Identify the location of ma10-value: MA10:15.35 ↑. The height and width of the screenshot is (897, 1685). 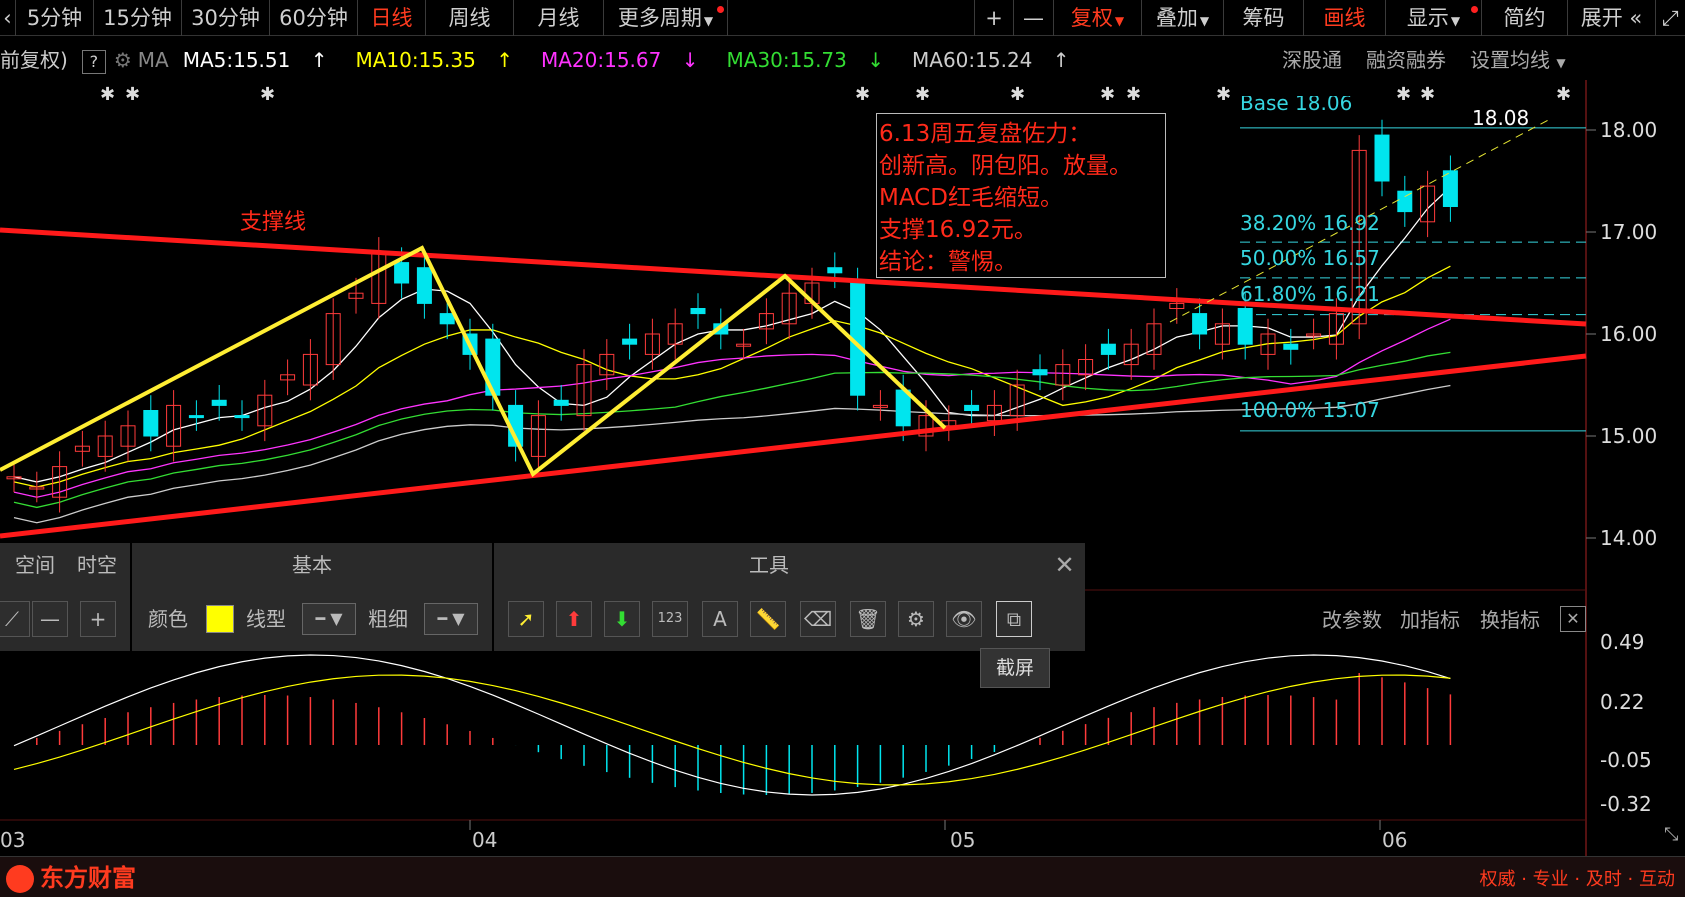
(441, 60).